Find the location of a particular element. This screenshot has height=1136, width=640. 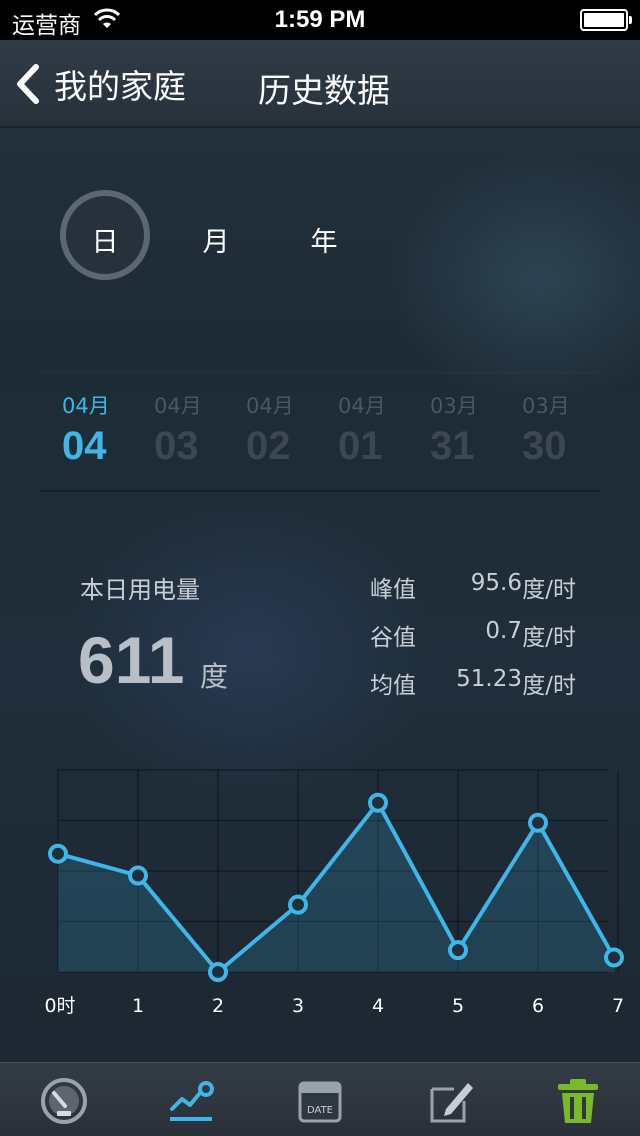

x-tick-label-4: 4 is located at coordinates (378, 1006).